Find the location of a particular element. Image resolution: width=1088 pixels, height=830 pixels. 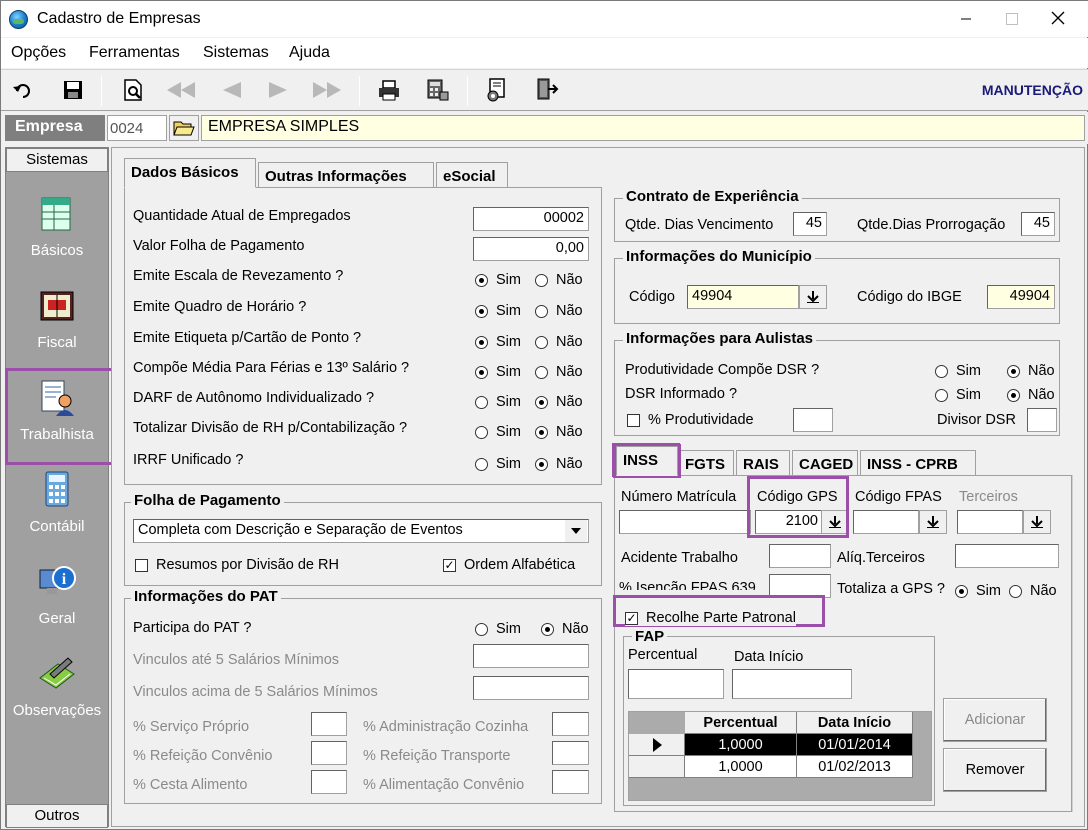

save-button is located at coordinates (73, 90).